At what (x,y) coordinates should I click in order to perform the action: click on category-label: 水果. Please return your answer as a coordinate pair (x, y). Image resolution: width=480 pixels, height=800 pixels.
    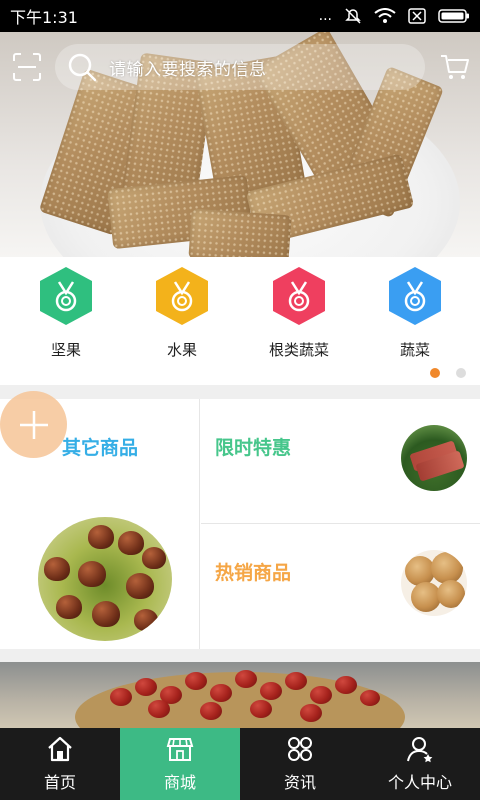
    Looking at the image, I should click on (181, 350).